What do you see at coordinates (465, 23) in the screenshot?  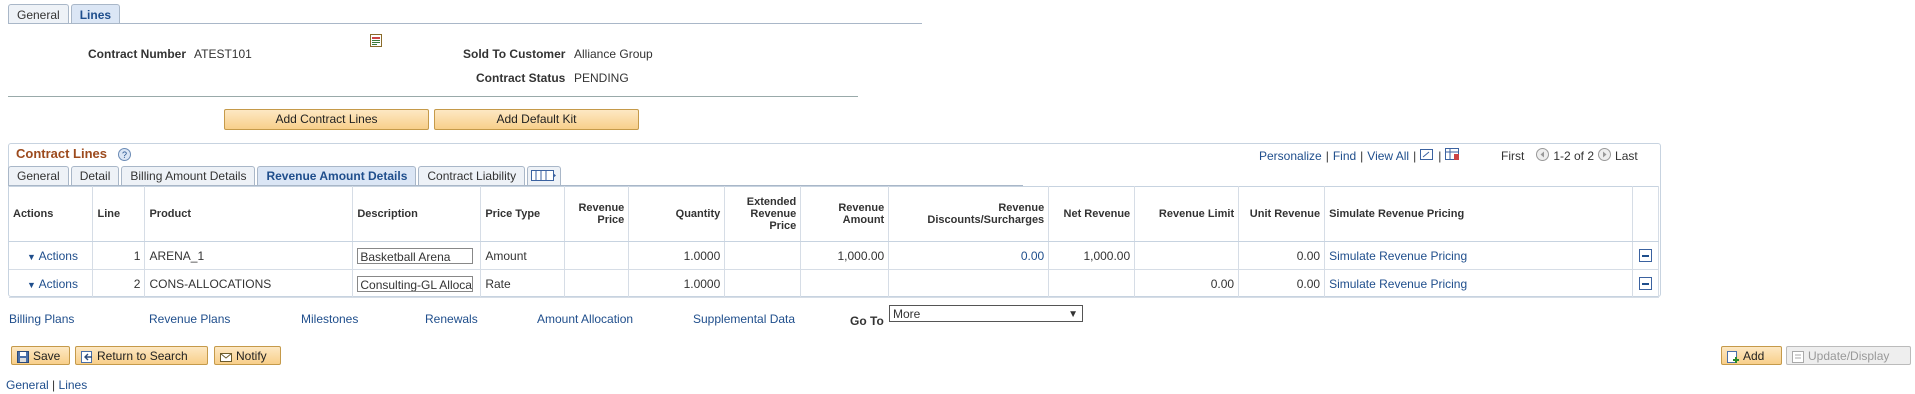 I see `tab-divider` at bounding box center [465, 23].